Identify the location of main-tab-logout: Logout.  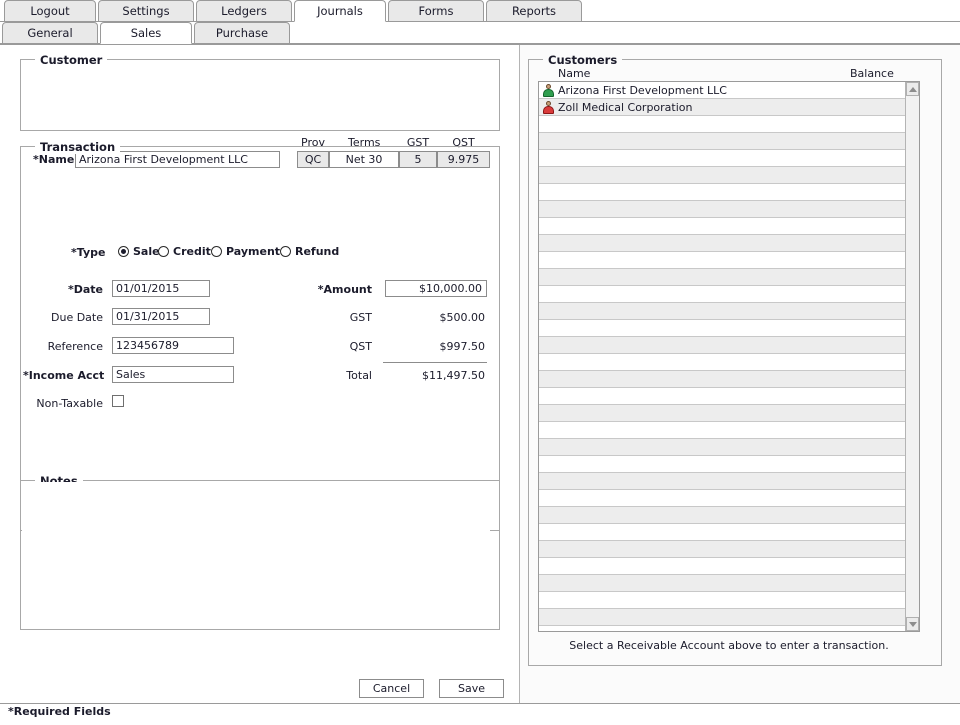
(50, 11).